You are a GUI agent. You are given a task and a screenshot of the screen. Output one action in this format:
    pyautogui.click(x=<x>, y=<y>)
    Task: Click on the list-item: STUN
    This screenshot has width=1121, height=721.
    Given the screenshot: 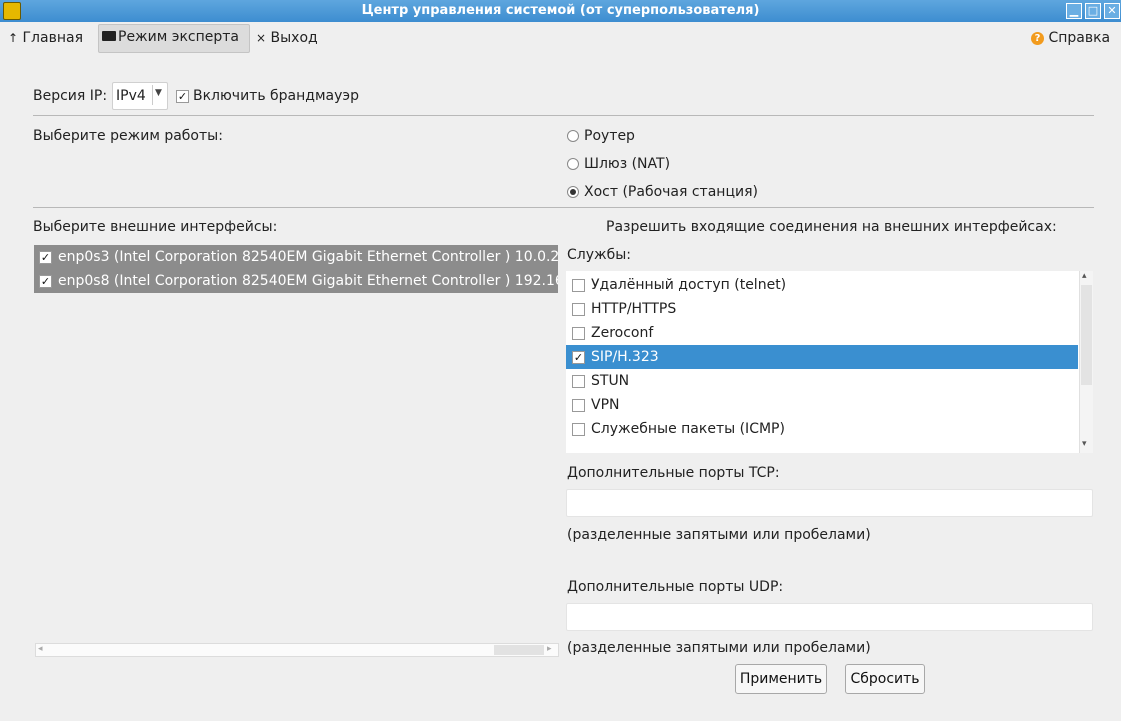 What is the action you would take?
    pyautogui.click(x=822, y=381)
    